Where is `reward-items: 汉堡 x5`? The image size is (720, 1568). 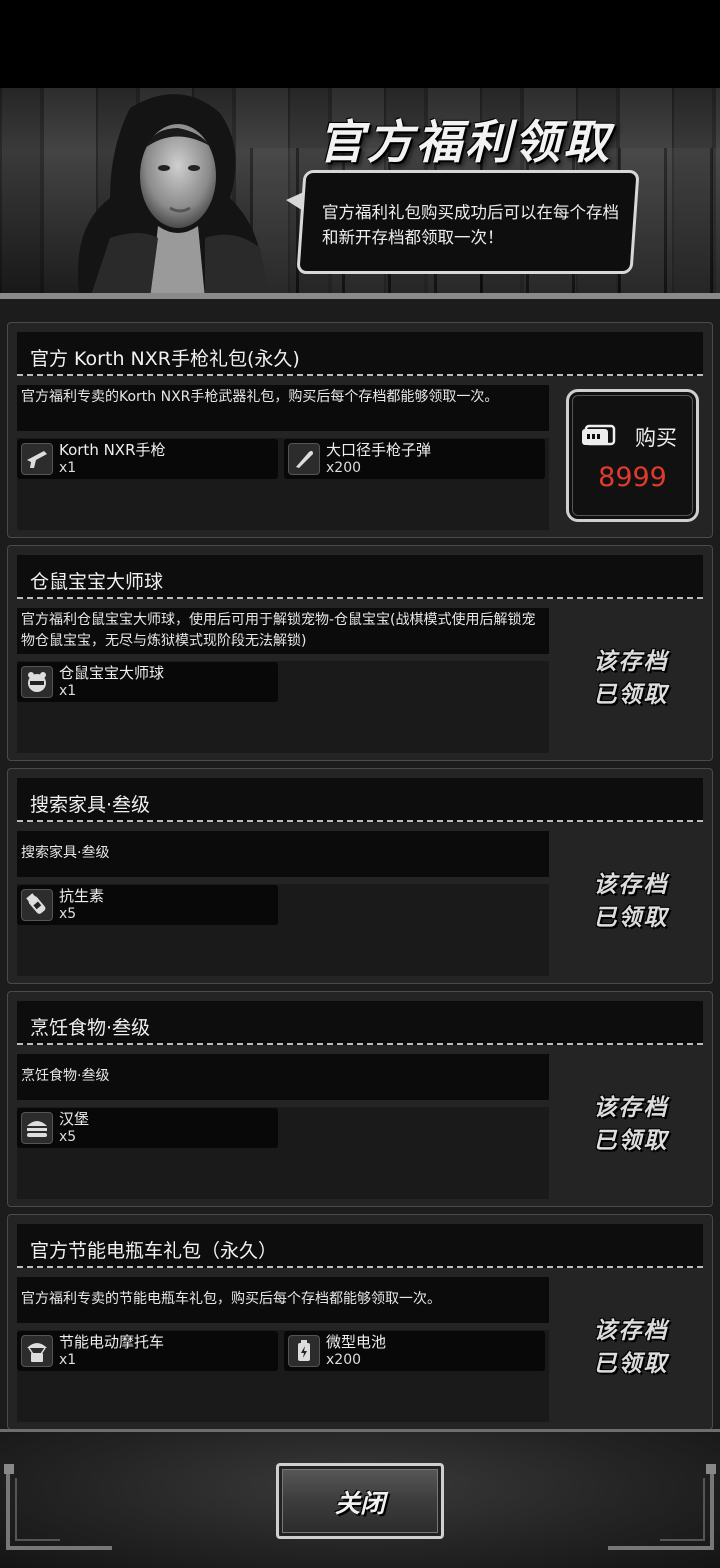 reward-items: 汉堡 x5 is located at coordinates (283, 1153).